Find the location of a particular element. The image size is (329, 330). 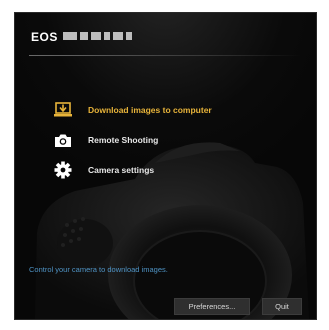

menu-item-remote-shooting: Remote Shooting is located at coordinates (132, 140).